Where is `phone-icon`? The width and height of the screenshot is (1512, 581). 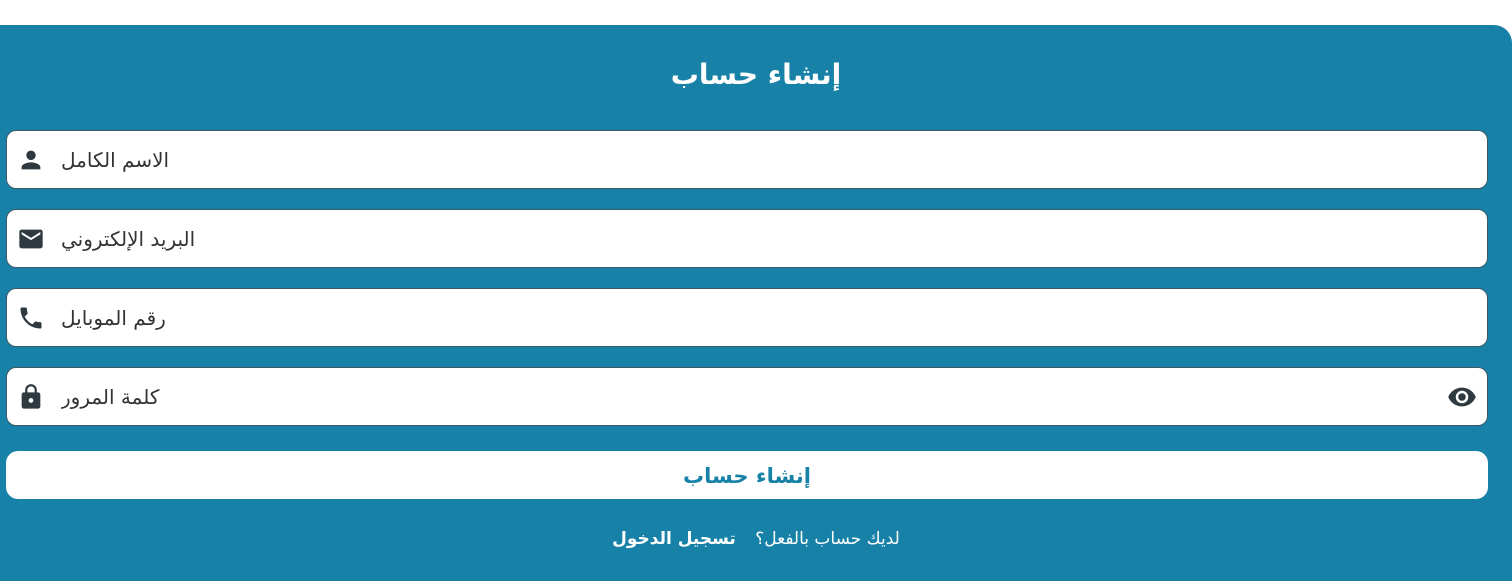 phone-icon is located at coordinates (31, 318).